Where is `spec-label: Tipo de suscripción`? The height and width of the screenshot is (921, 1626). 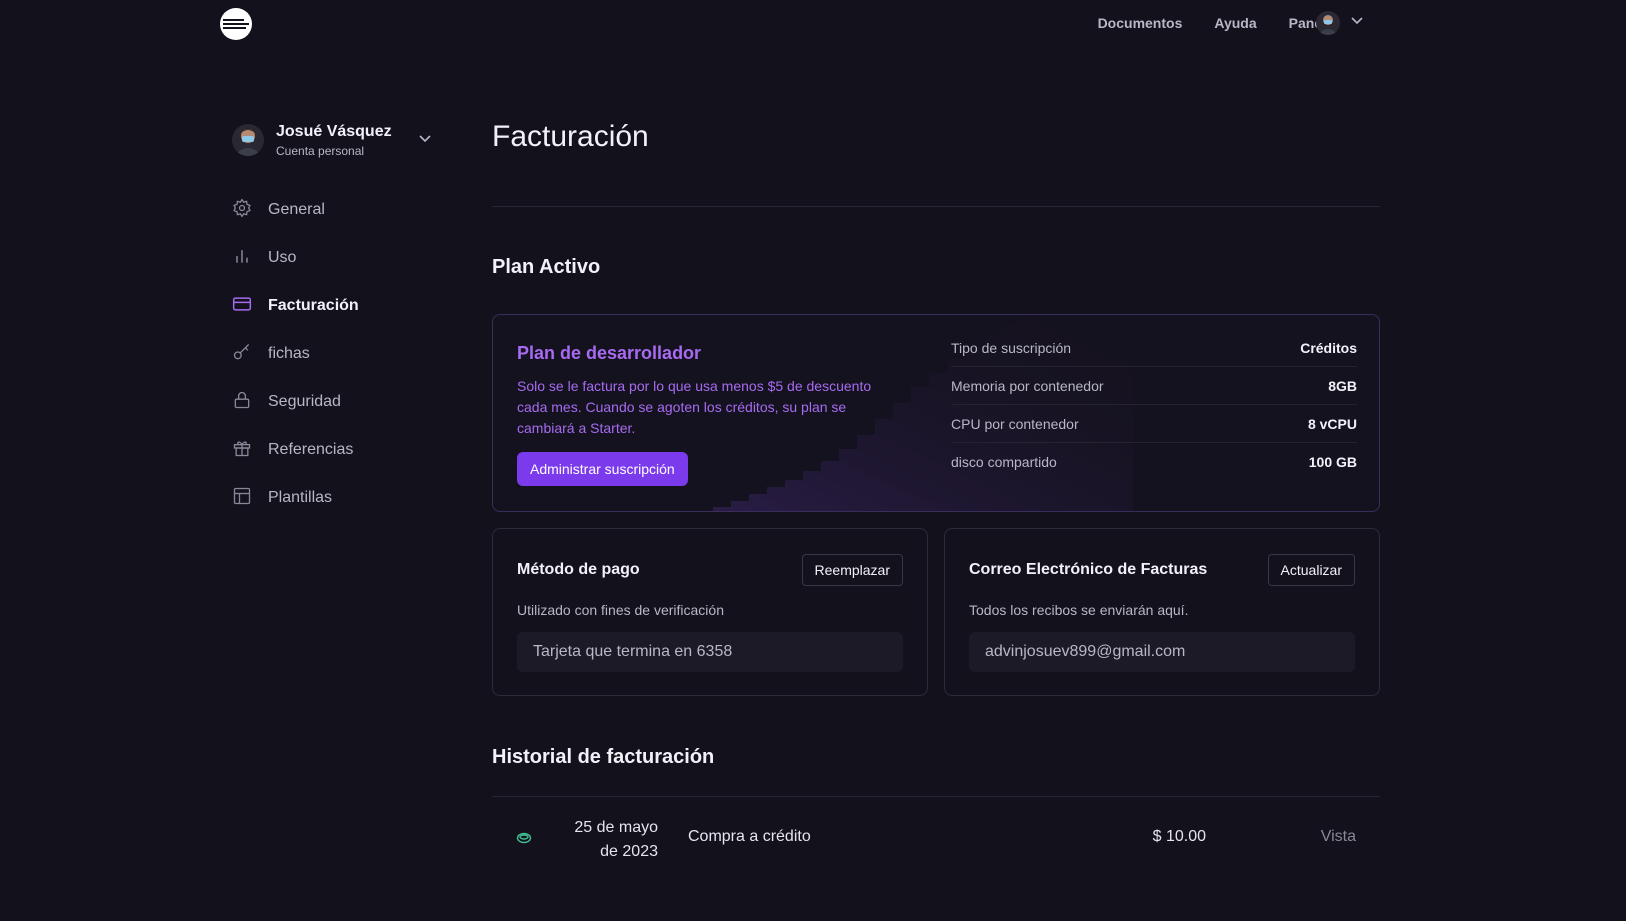 spec-label: Tipo de suscripción is located at coordinates (1011, 347).